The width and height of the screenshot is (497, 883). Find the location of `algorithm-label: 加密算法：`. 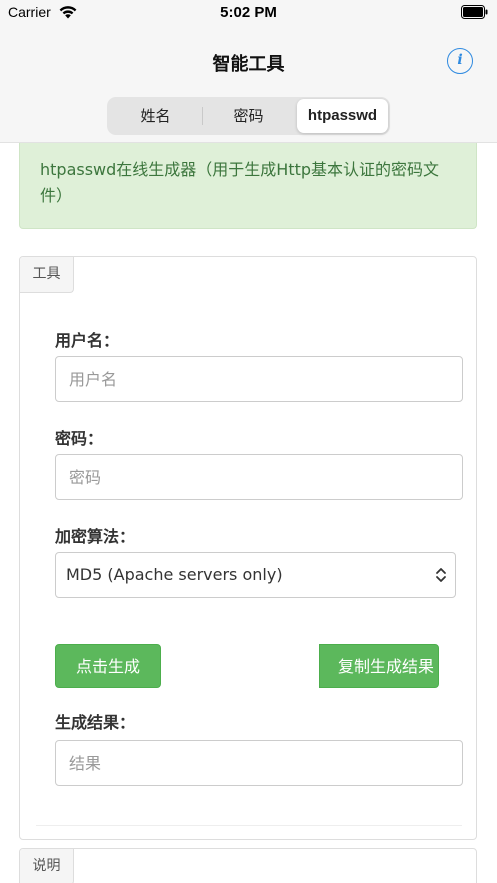

algorithm-label: 加密算法： is located at coordinates (95, 536).